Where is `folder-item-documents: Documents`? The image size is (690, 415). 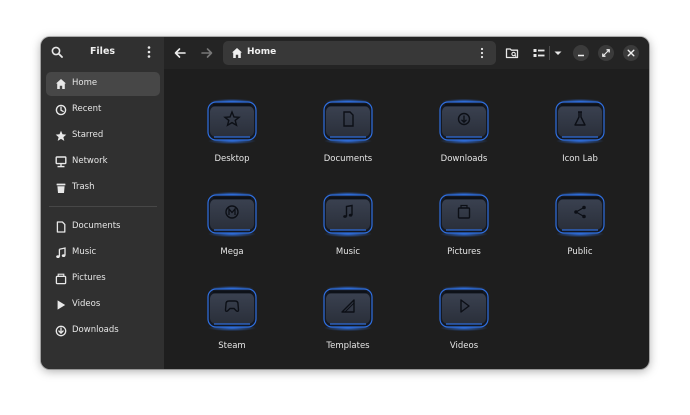
folder-item-documents: Documents is located at coordinates (348, 142).